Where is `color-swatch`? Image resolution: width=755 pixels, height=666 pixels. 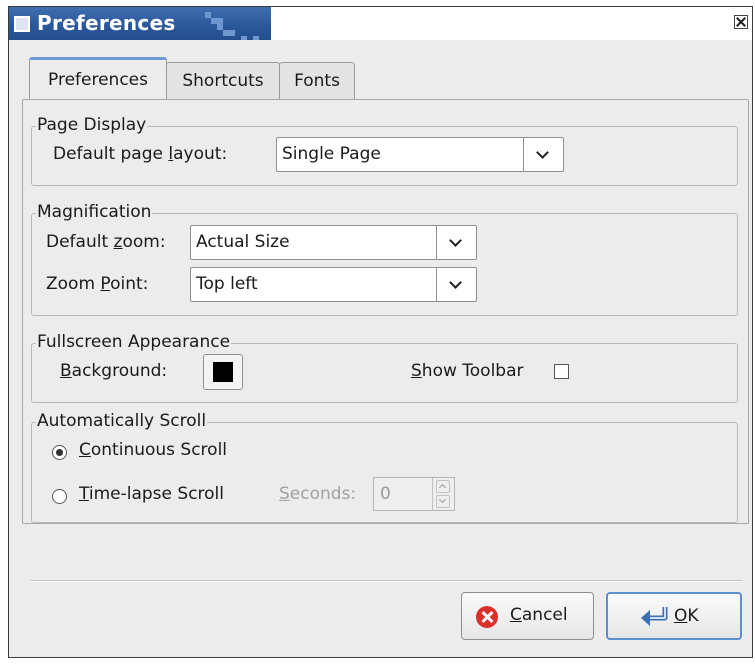
color-swatch is located at coordinates (223, 372).